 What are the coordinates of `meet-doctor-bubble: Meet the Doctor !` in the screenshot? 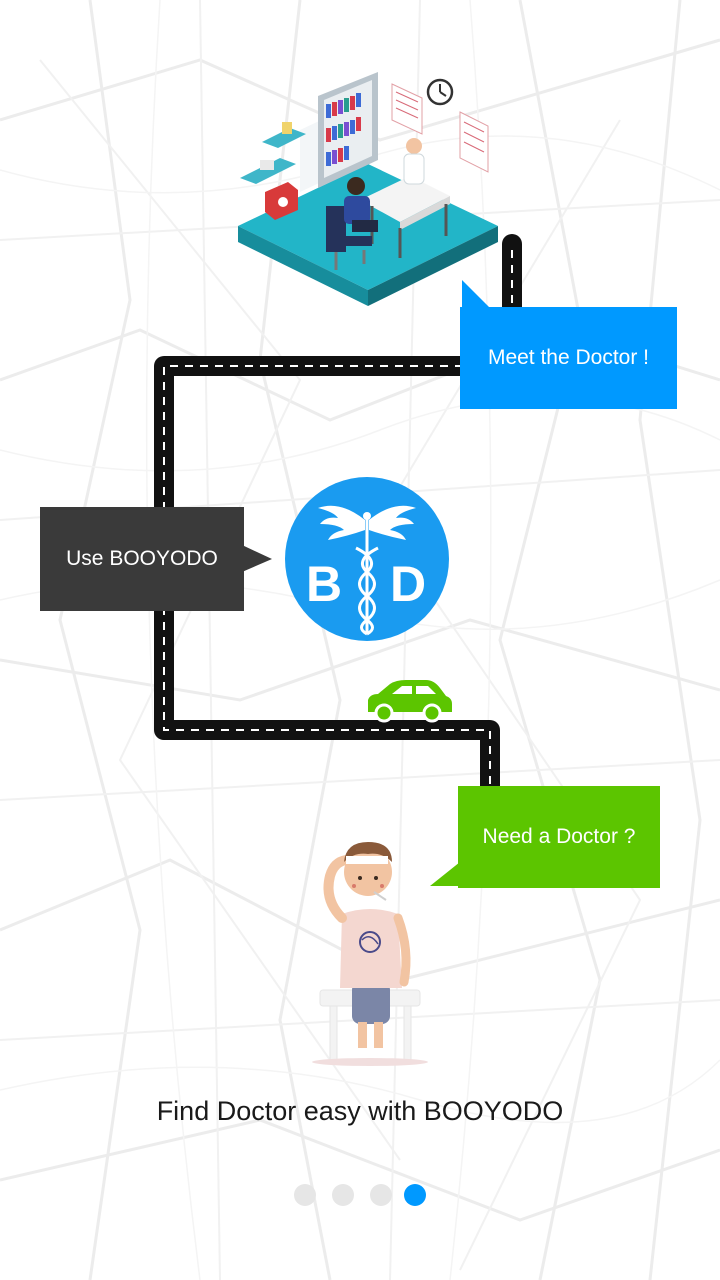 It's located at (568, 358).